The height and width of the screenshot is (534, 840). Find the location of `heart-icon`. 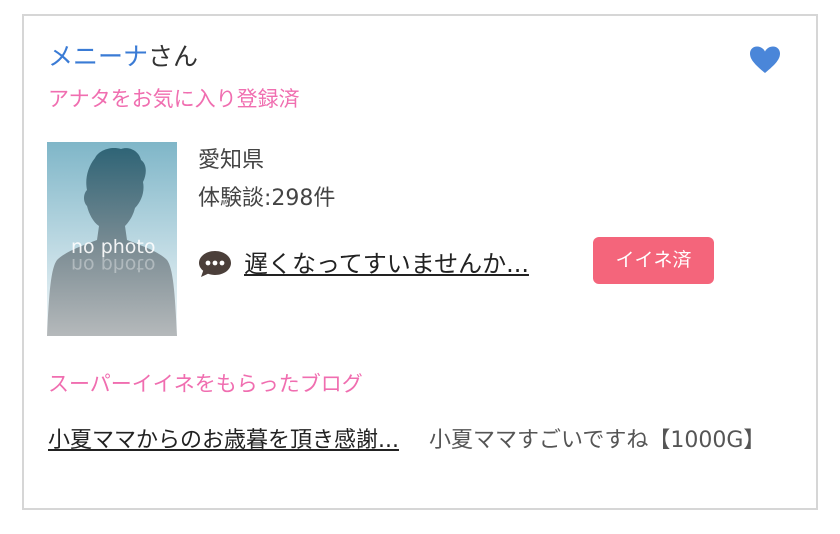

heart-icon is located at coordinates (765, 60).